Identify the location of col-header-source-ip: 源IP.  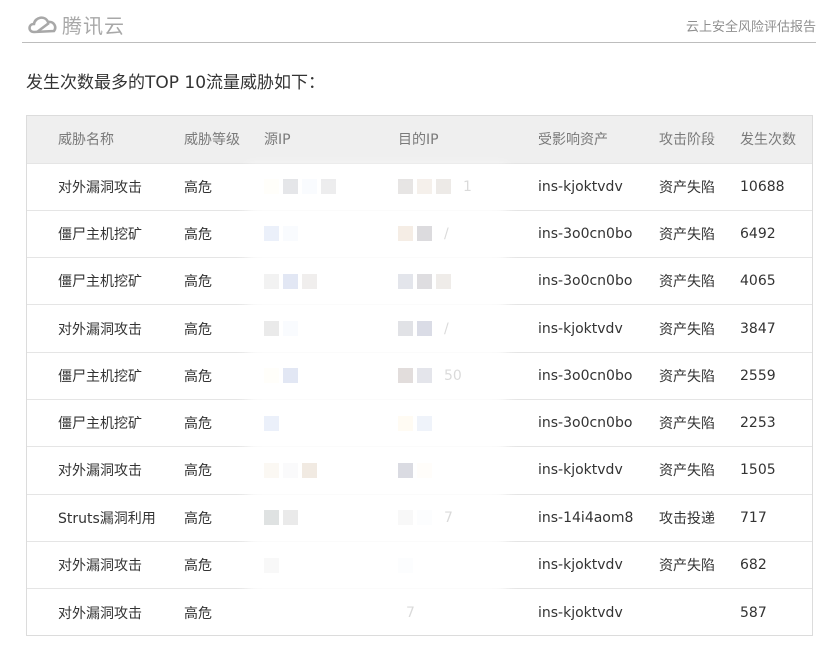
(277, 140).